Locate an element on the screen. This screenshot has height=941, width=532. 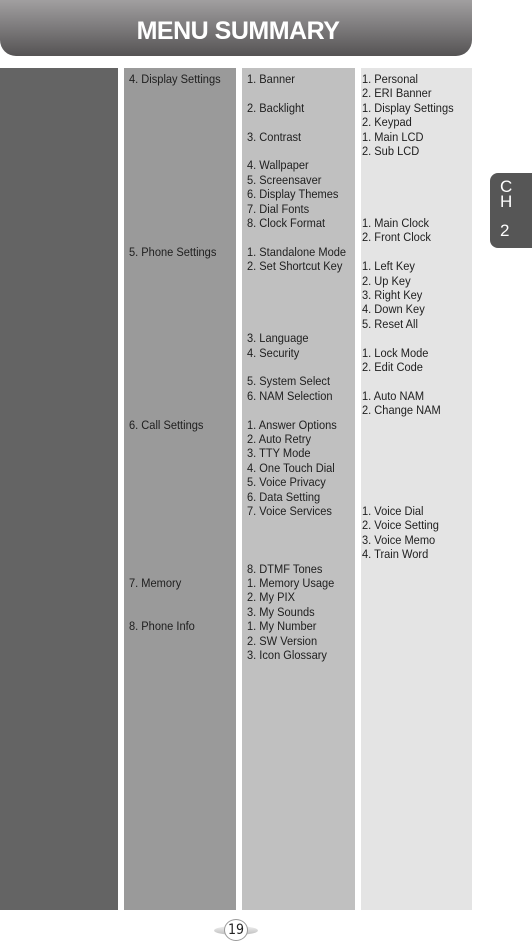
menu-item-level3: 8. Clock Format is located at coordinates (286, 223).